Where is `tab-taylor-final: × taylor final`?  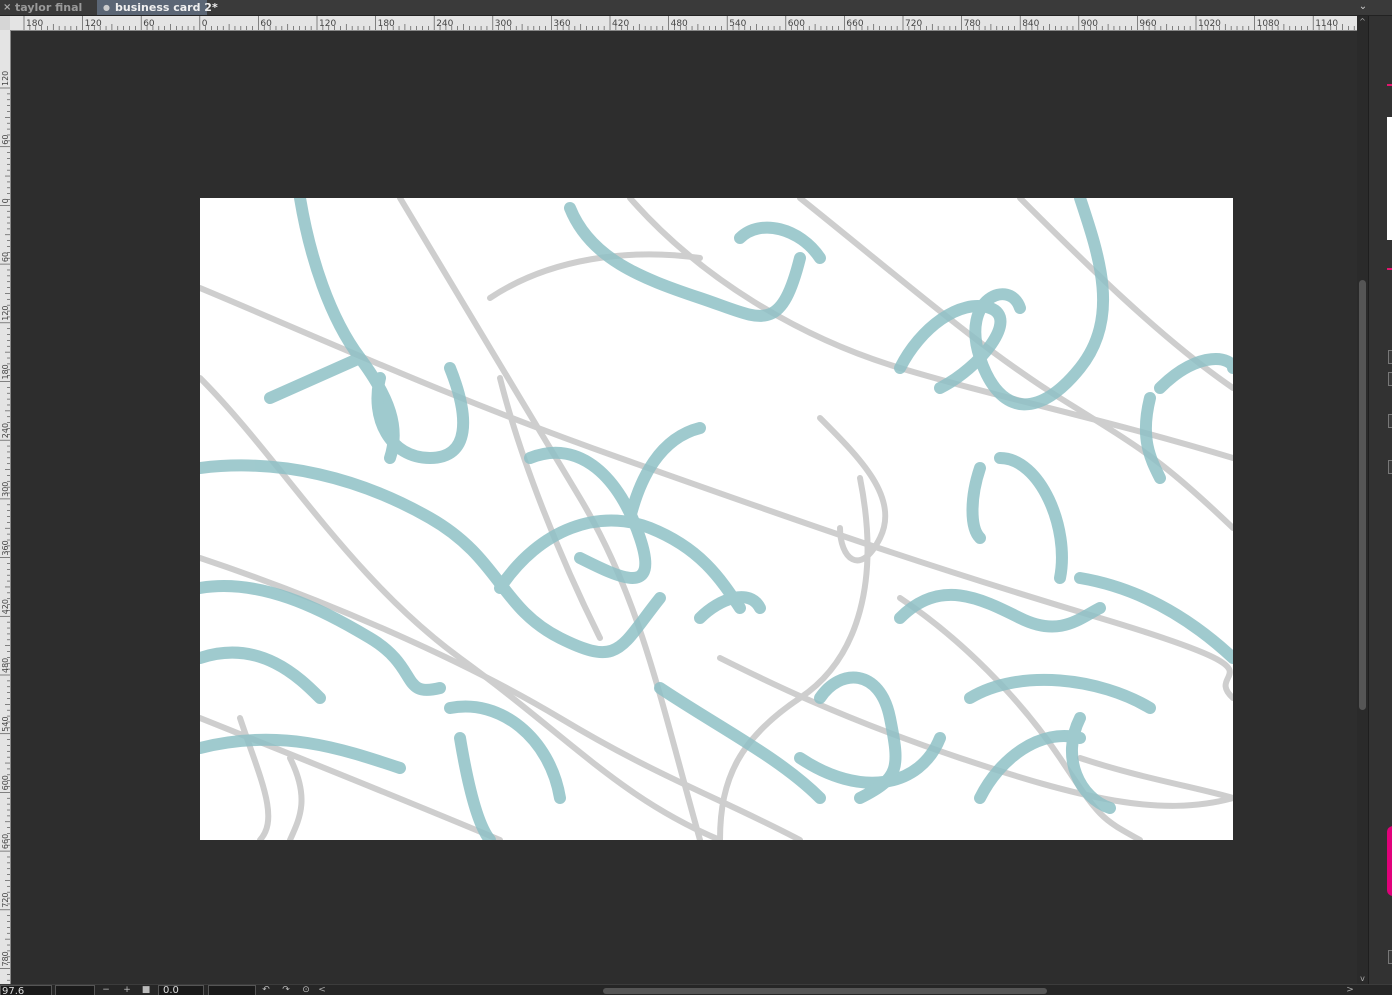
tab-taylor-final: × taylor final is located at coordinates (48, 7).